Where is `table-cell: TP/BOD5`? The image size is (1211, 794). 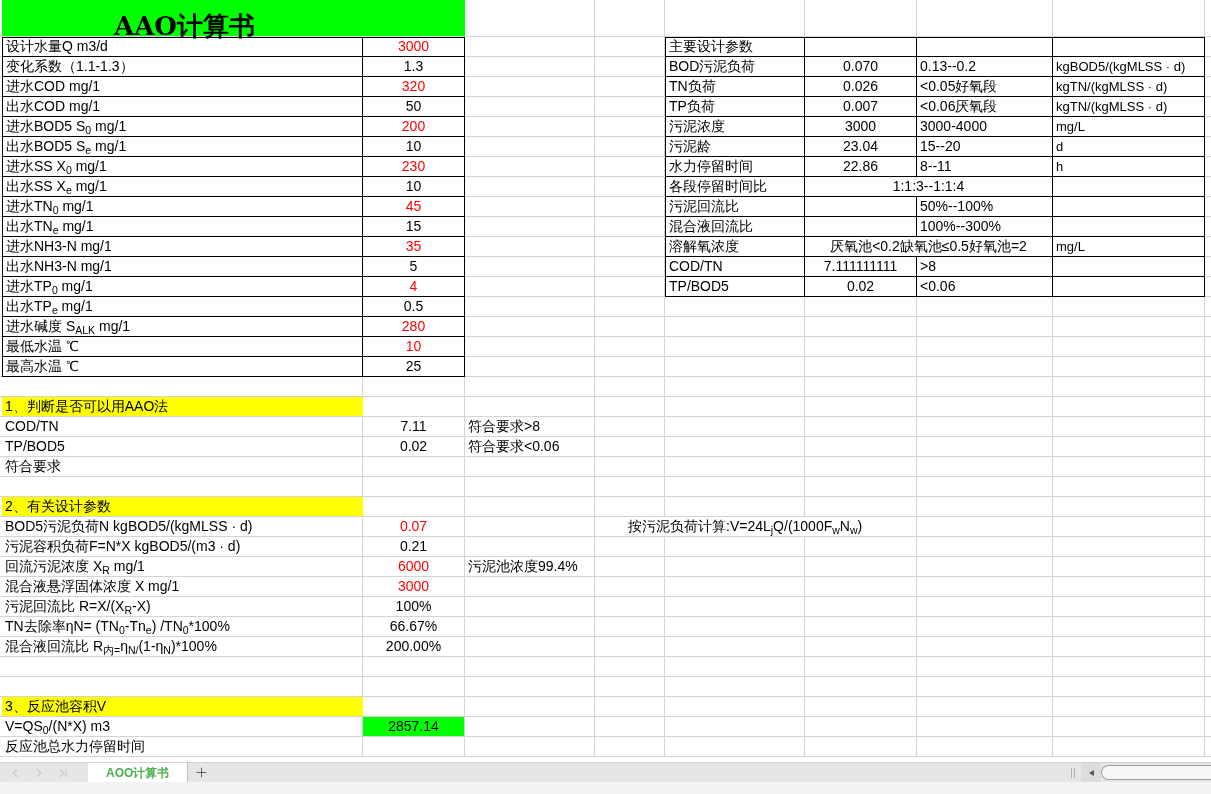 table-cell: TP/BOD5 is located at coordinates (735, 287).